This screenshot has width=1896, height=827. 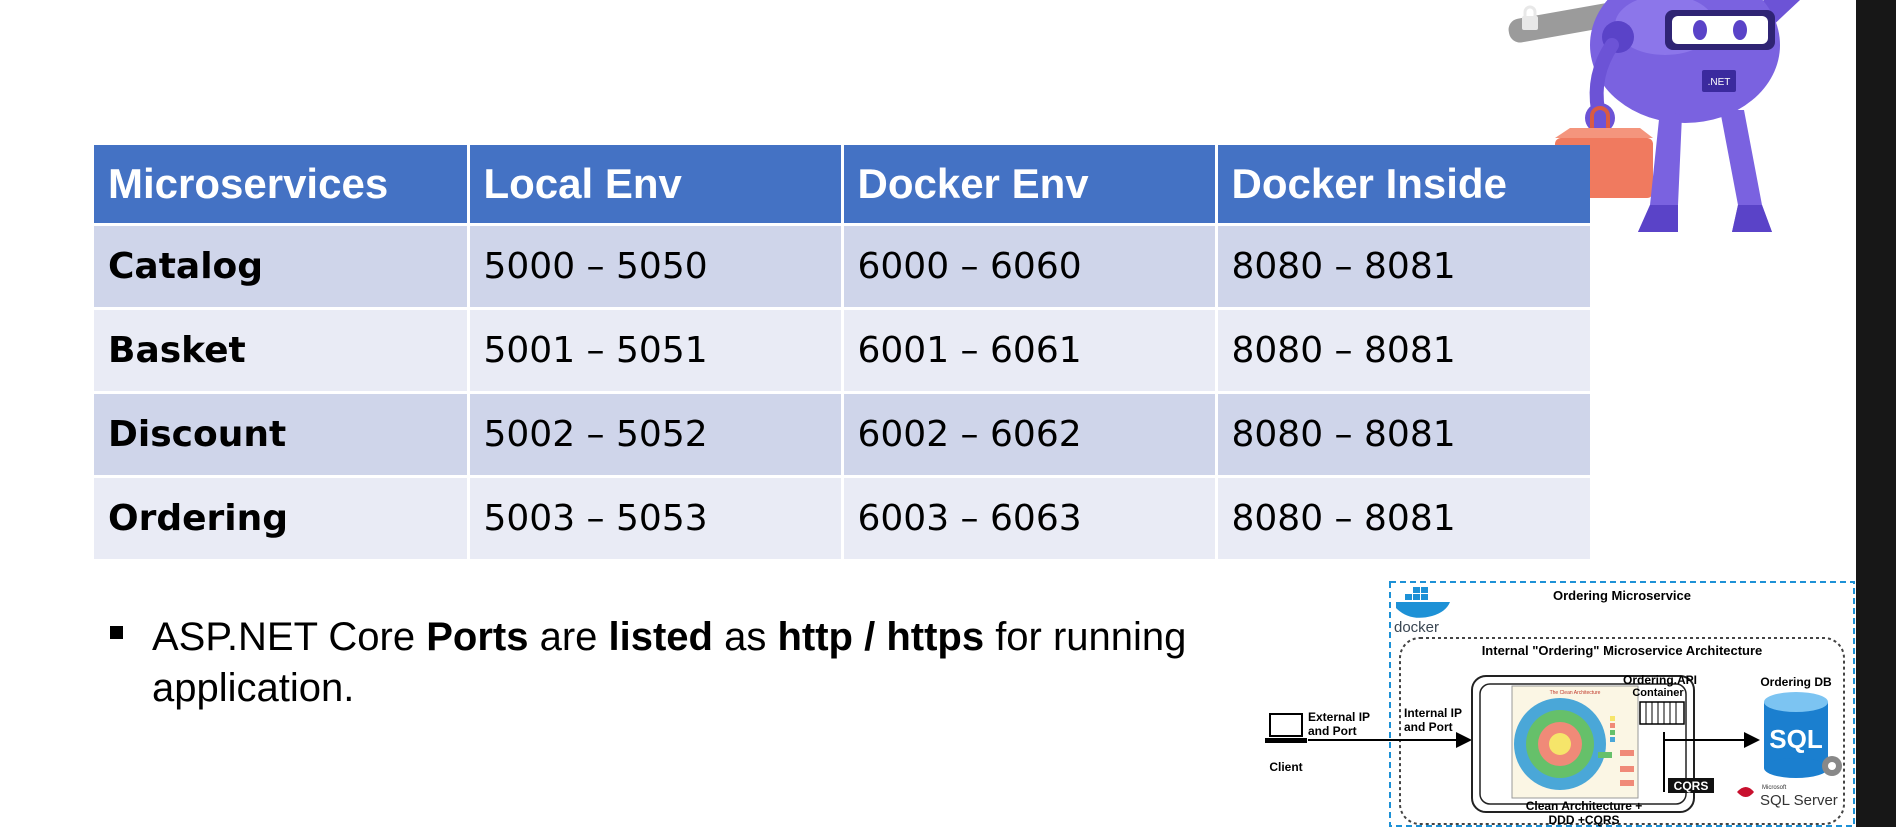 I want to click on docker-env-cell: 6003 – 6063, so click(x=1030, y=519).